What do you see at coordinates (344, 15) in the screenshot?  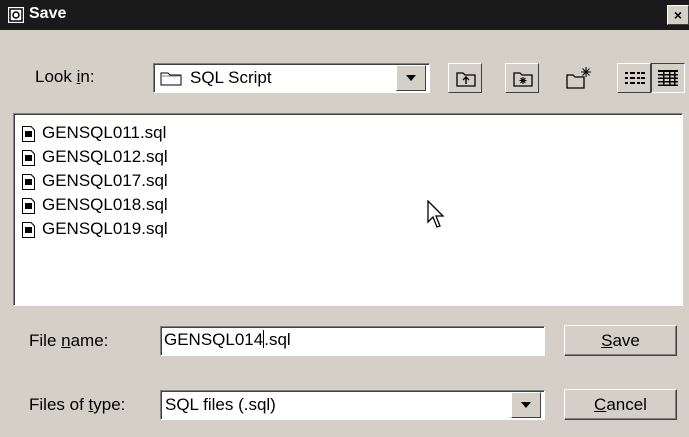 I see `title-bar: Save ×` at bounding box center [344, 15].